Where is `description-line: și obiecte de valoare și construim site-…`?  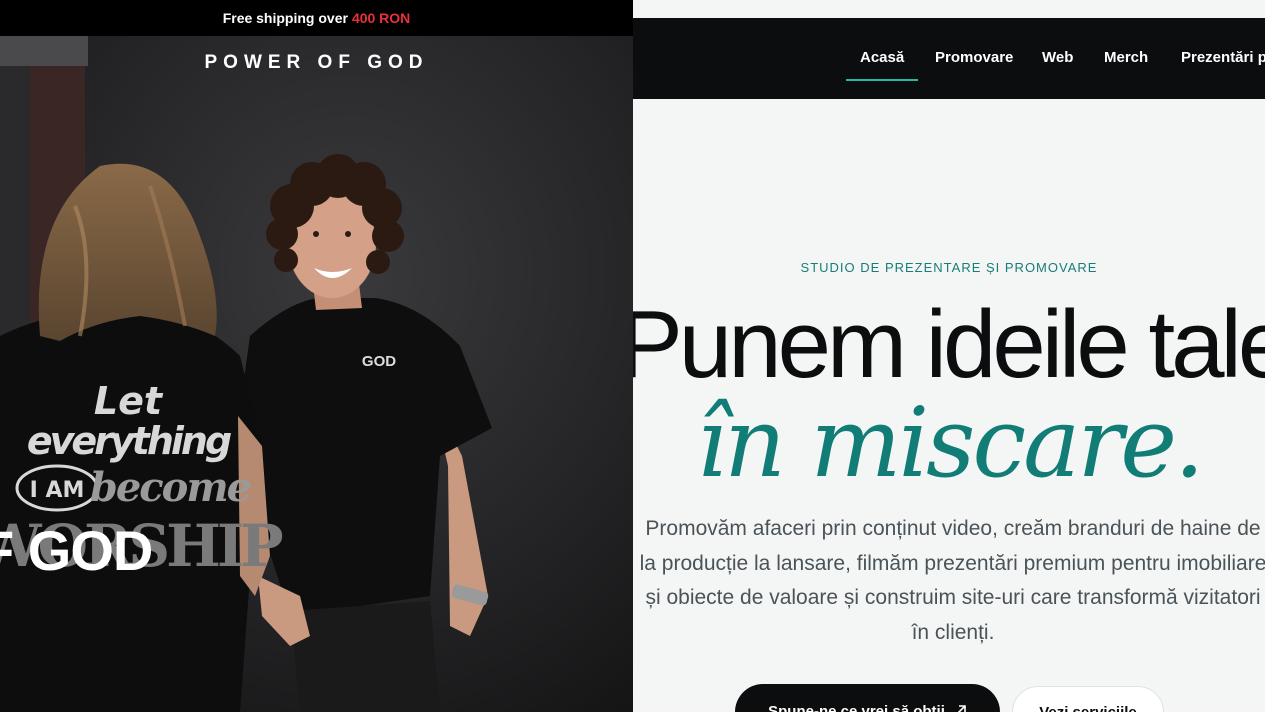 description-line: și obiecte de valoare și construim site-… is located at coordinates (953, 597).